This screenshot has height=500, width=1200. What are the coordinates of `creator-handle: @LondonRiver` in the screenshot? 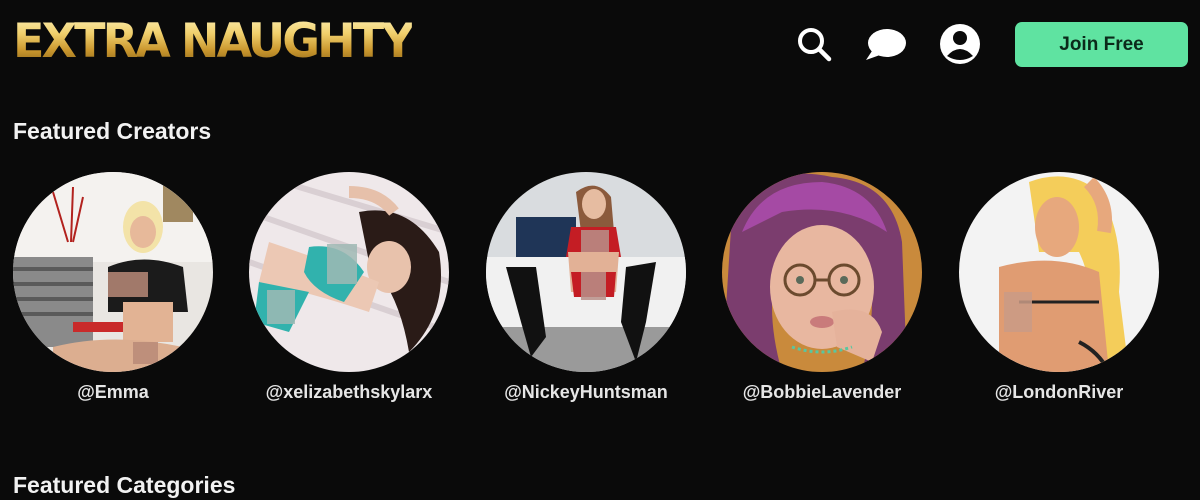 It's located at (1059, 392).